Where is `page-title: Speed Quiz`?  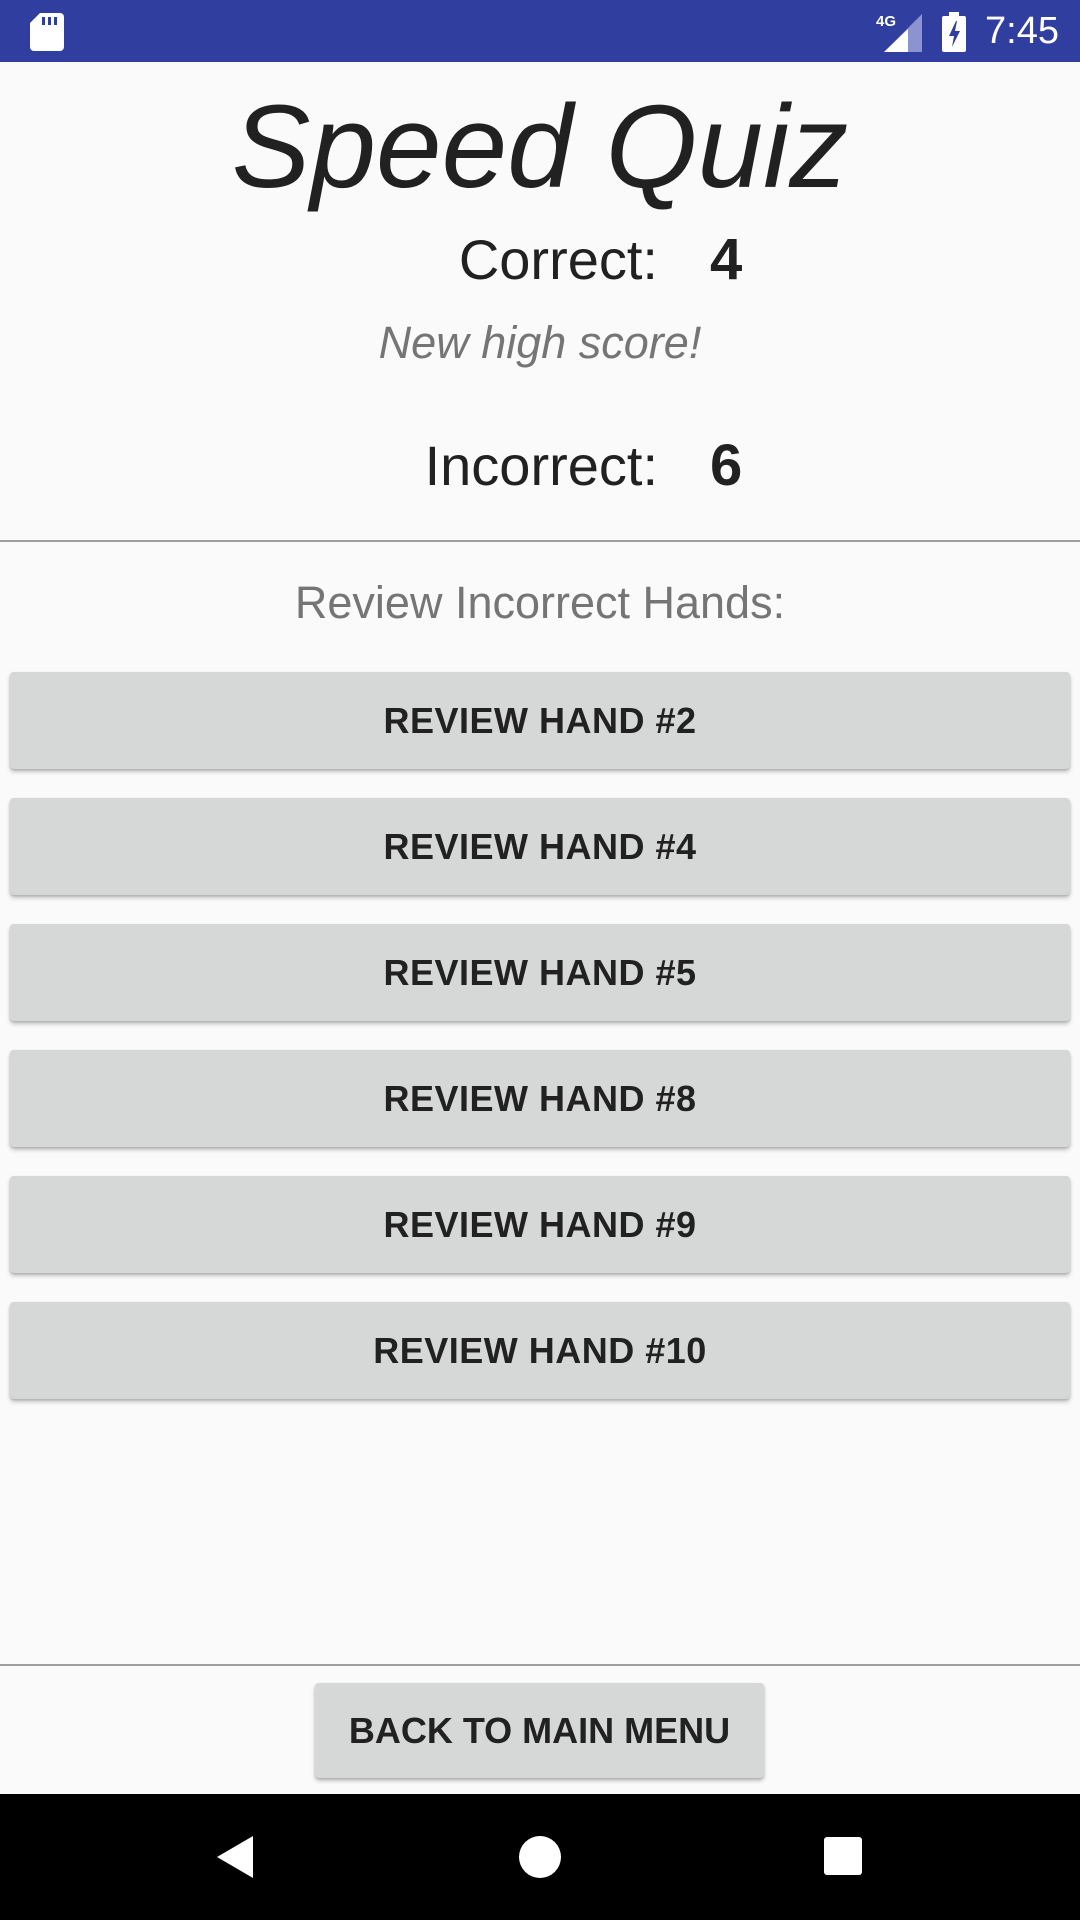
page-title: Speed Quiz is located at coordinates (540, 147).